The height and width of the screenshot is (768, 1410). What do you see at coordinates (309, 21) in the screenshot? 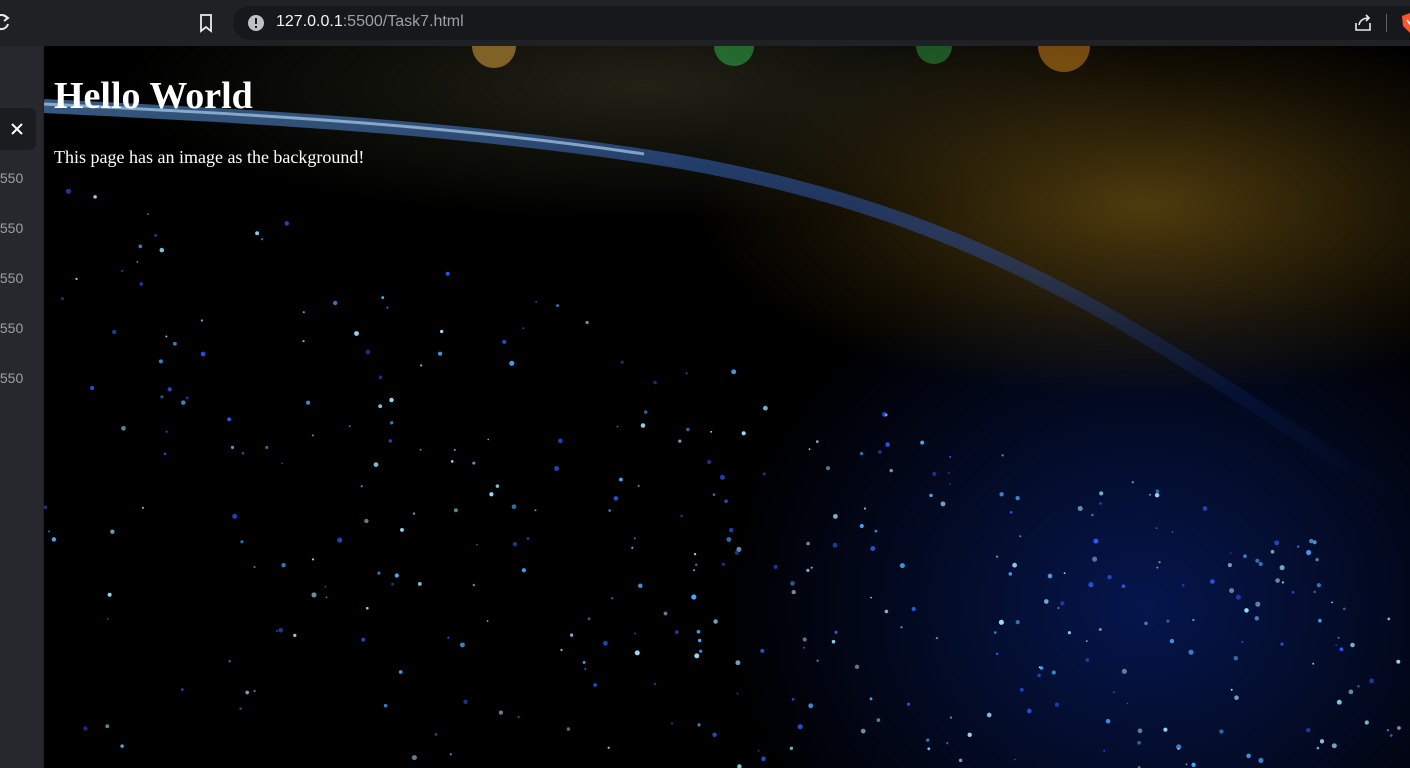
I see `url-host: 127.0.0.1` at bounding box center [309, 21].